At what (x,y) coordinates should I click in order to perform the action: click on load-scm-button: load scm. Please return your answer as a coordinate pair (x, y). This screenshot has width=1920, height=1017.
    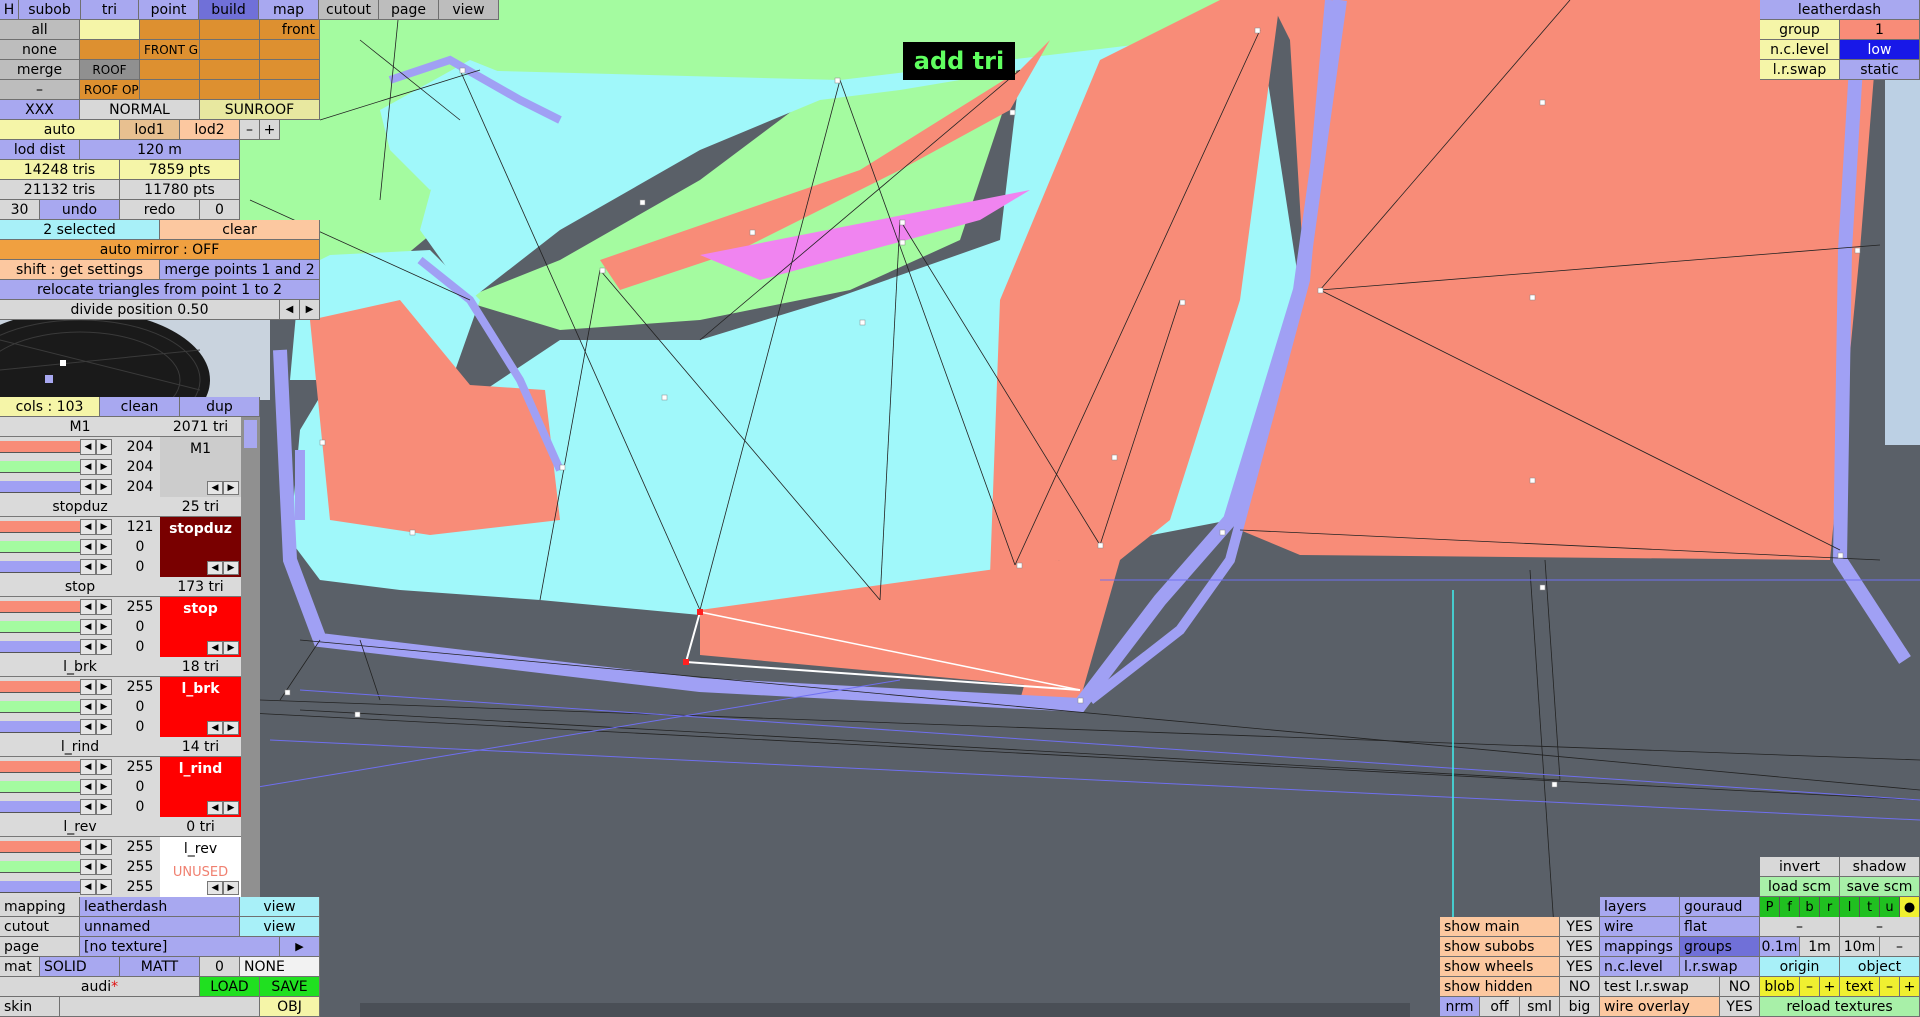
    Looking at the image, I should click on (1800, 887).